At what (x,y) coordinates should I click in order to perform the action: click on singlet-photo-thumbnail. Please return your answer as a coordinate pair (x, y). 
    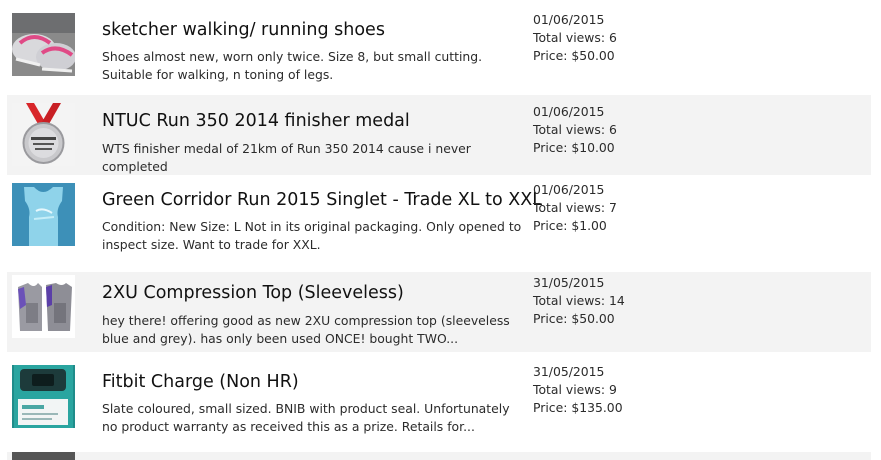
    Looking at the image, I should click on (43, 214).